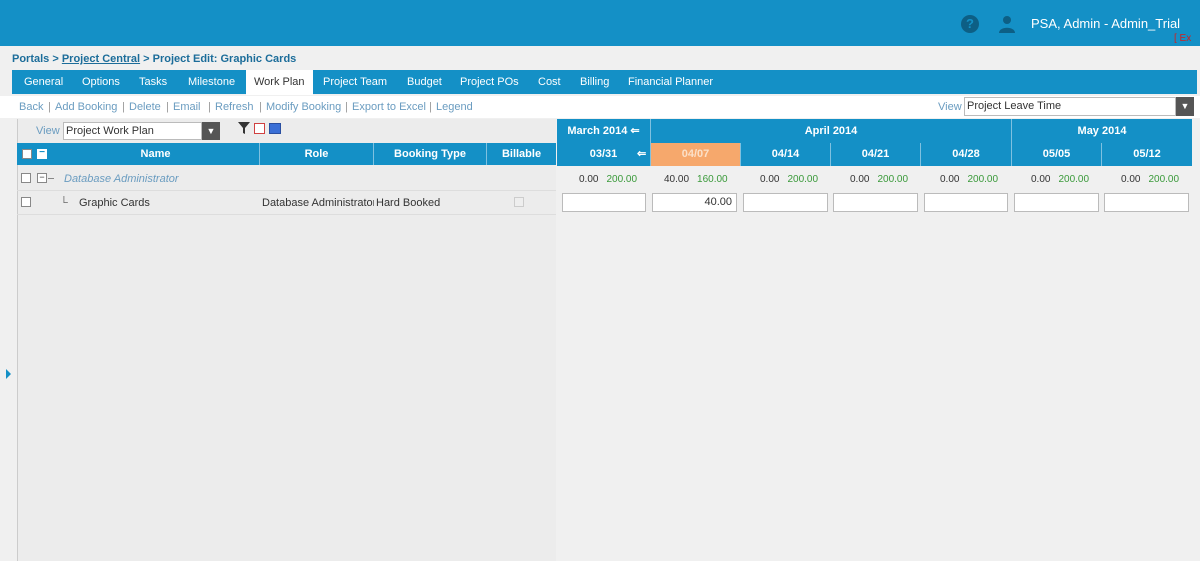 This screenshot has height=561, width=1200. Describe the element at coordinates (950, 107) in the screenshot. I see `view-right-label: View` at that location.